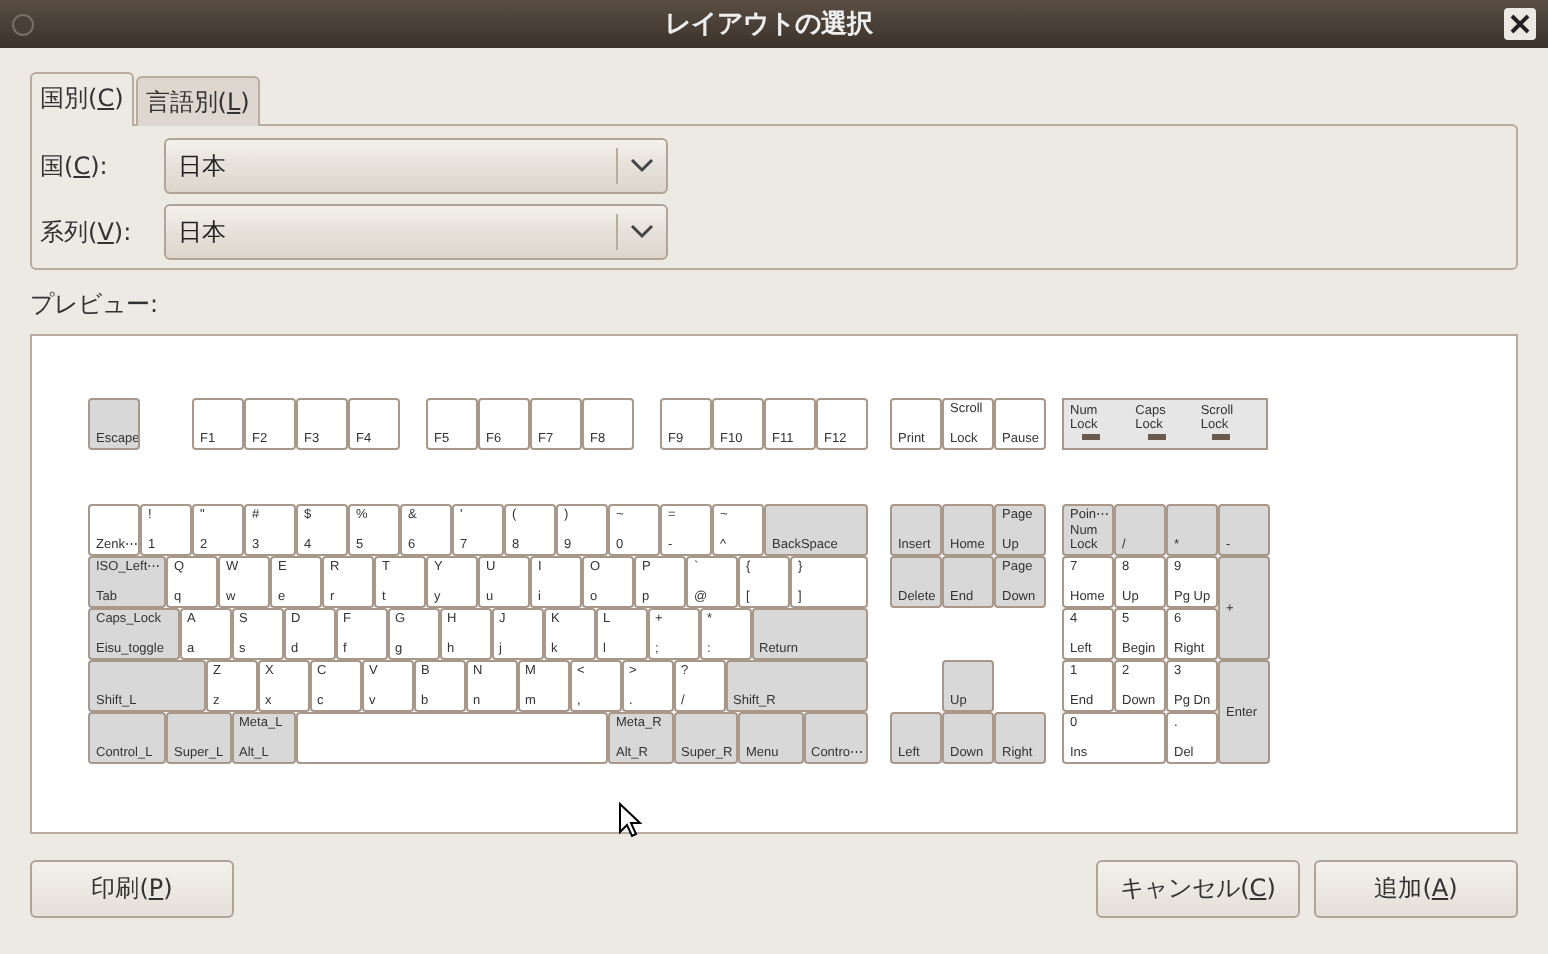 This screenshot has width=1548, height=954. I want to click on dialog-button: キャンセル(C), so click(1198, 889).